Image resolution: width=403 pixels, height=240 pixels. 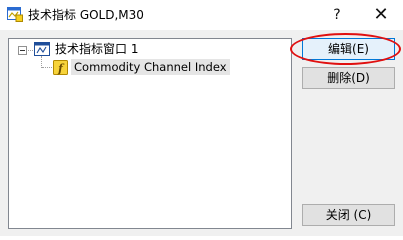 What do you see at coordinates (22, 50) in the screenshot?
I see `collapse-toggle` at bounding box center [22, 50].